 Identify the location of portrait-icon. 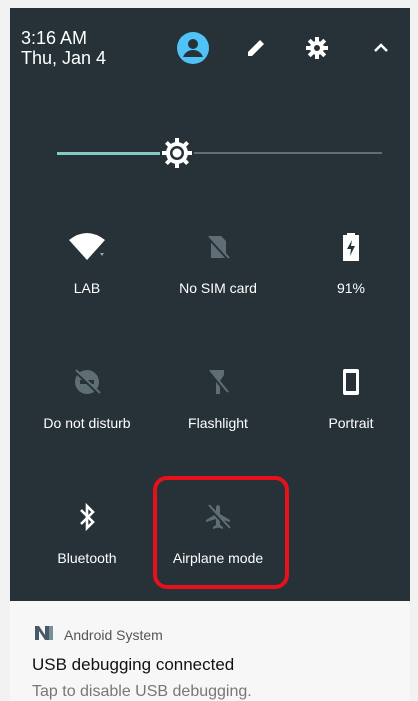
(351, 382).